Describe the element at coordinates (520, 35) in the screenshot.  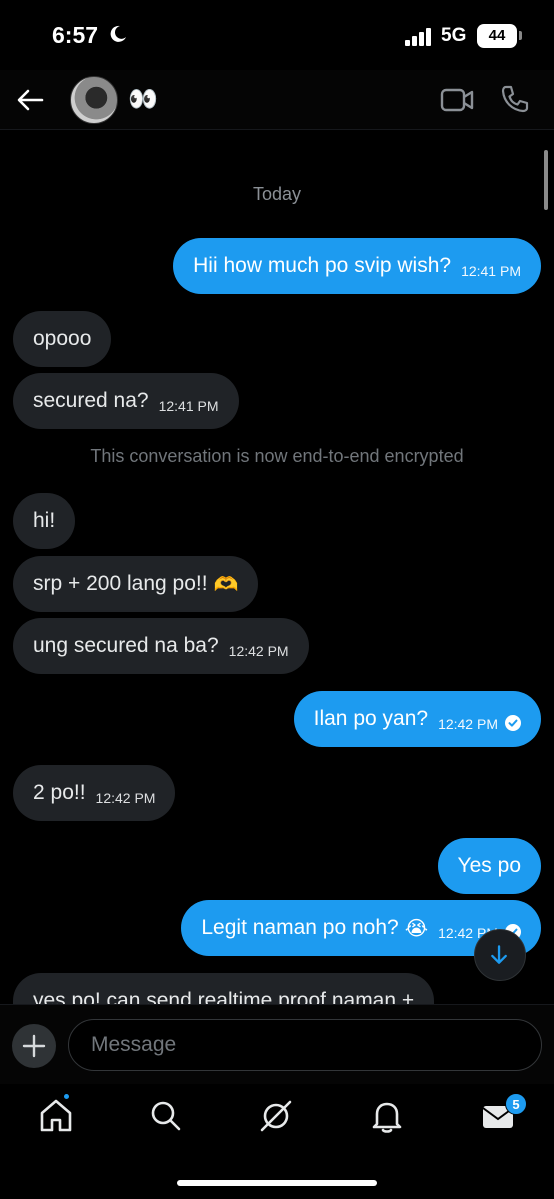
I see `battery-tip` at that location.